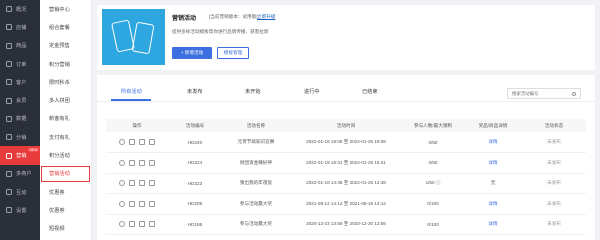 This screenshot has height=240, width=600. What do you see at coordinates (65, 9) in the screenshot?
I see `submenu-marketing-center: 营销中心` at bounding box center [65, 9].